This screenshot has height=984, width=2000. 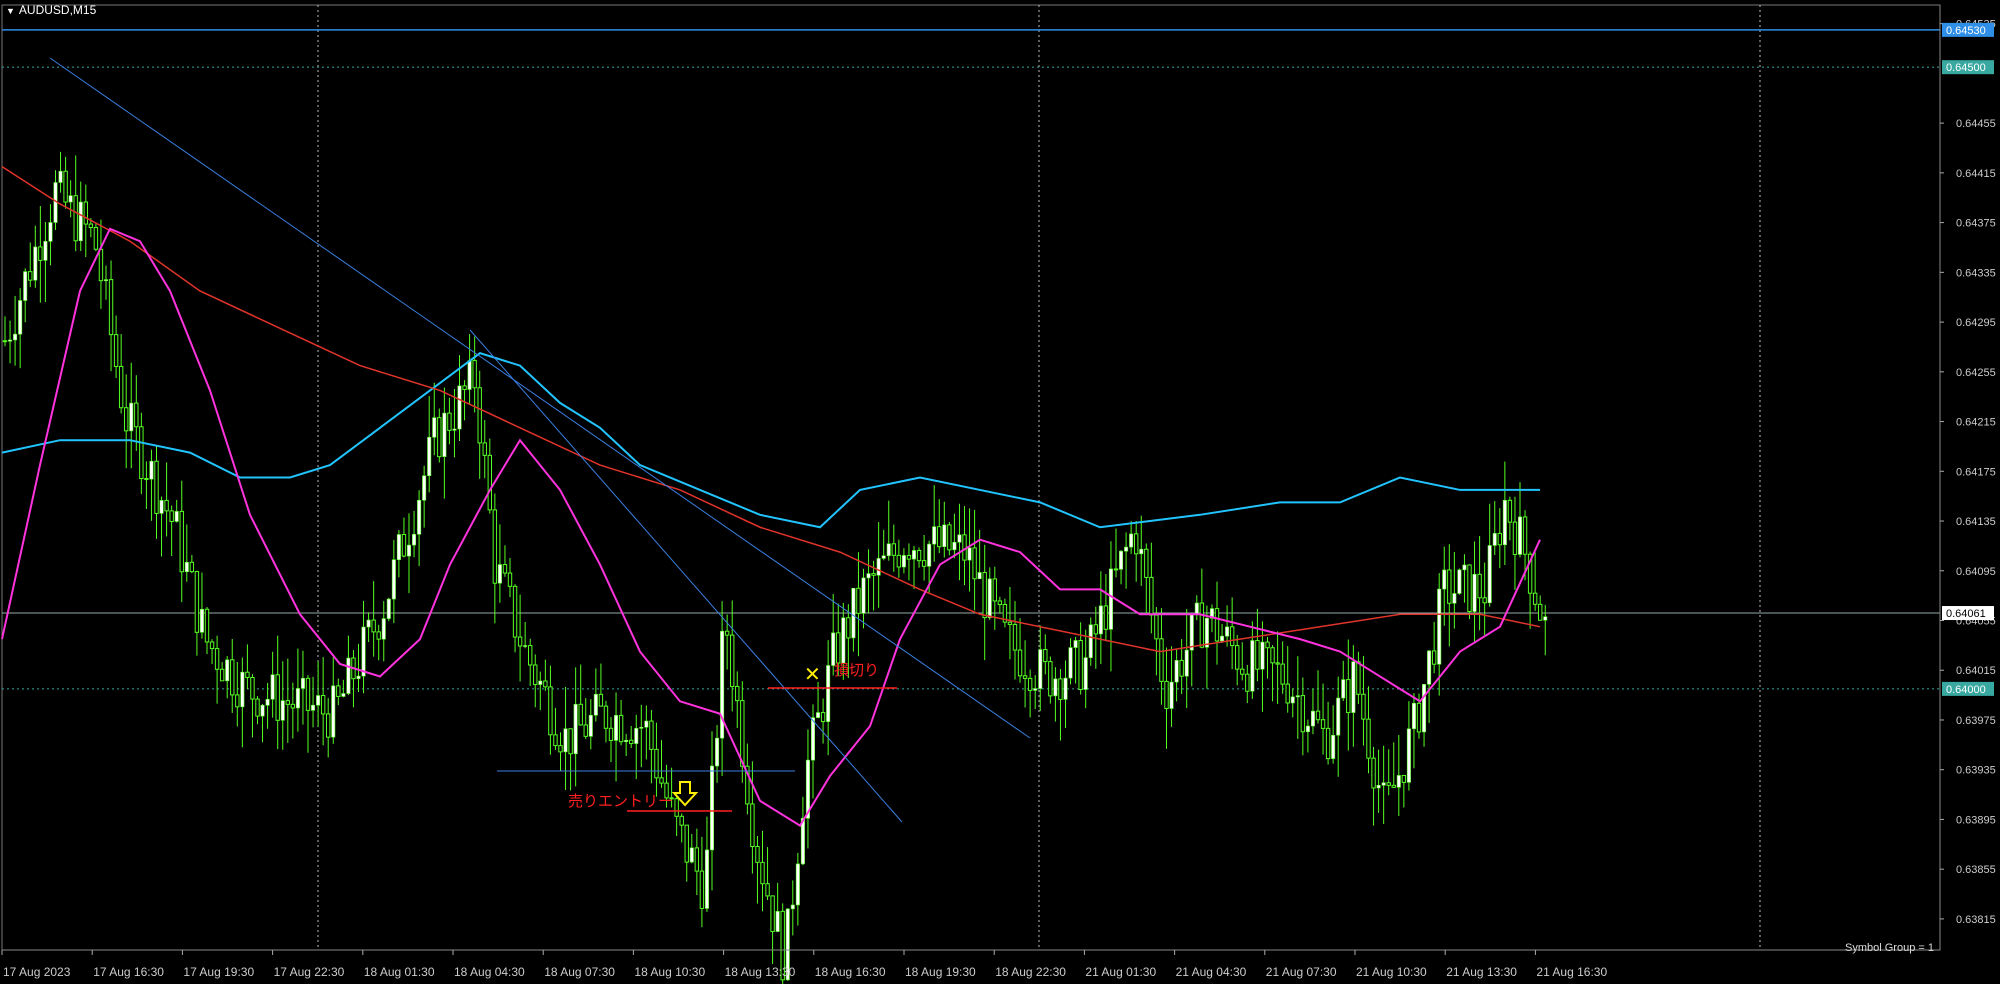 I want to click on stop-loss-label: 損切り, so click(x=856, y=670).